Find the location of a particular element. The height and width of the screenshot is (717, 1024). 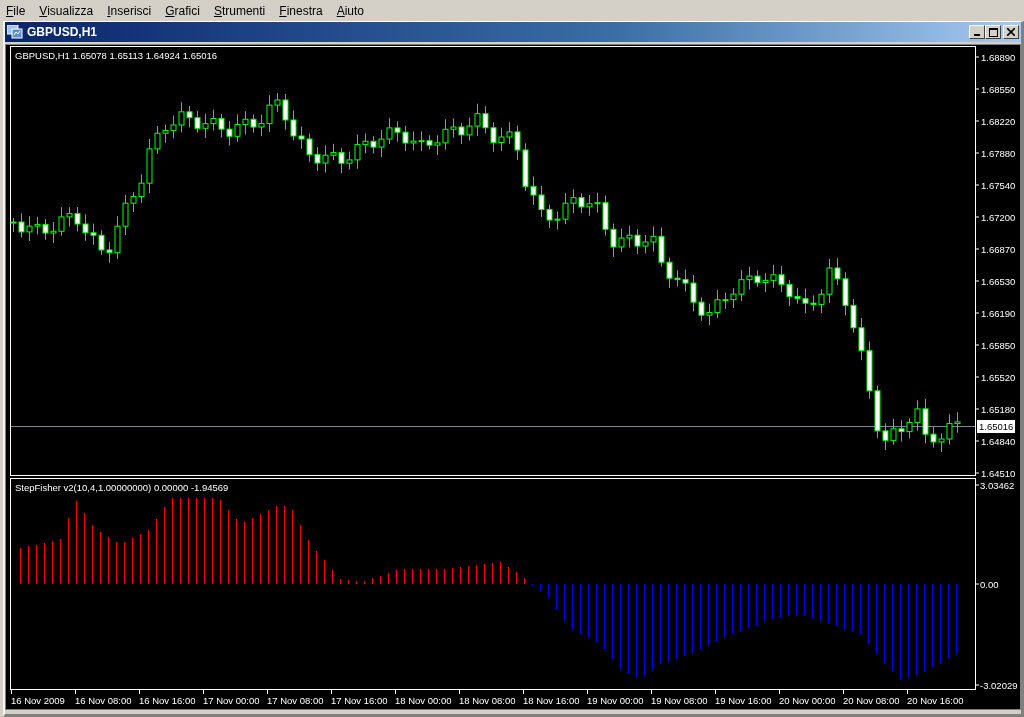

time-label: 16 Nov 16:00 is located at coordinates (167, 700).